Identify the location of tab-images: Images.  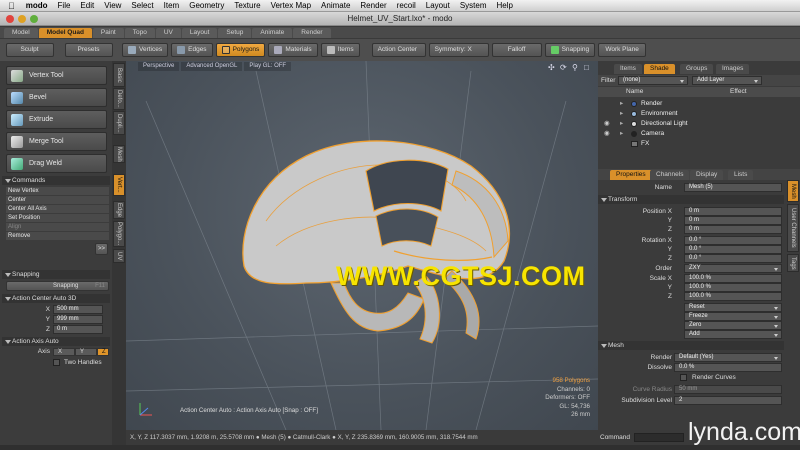
(733, 69).